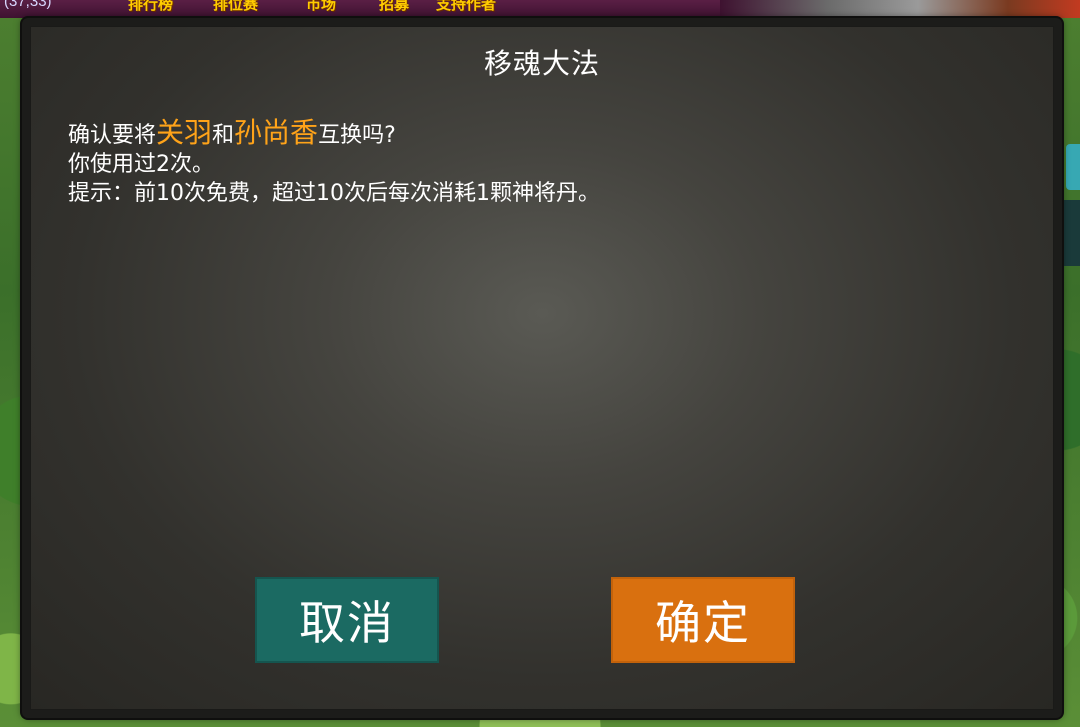  Describe the element at coordinates (900, 9) in the screenshot. I see `top-bar-scenery` at that location.